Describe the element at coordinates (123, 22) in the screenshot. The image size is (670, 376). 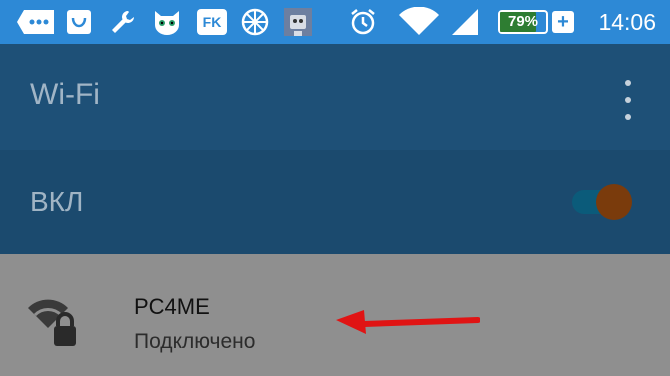
I see `wrench-icon` at that location.